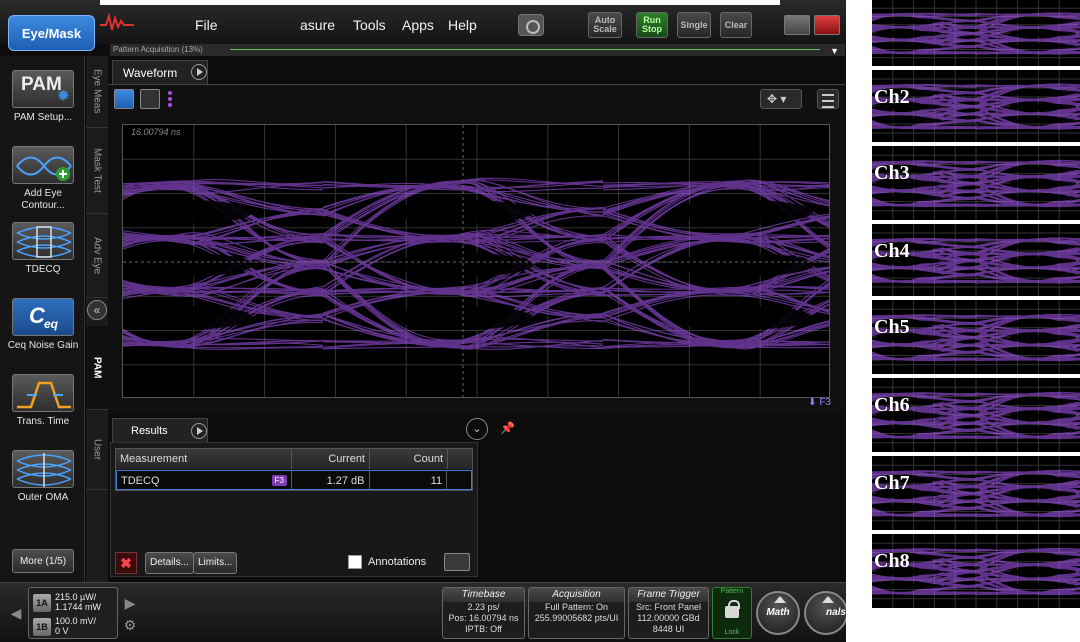 This screenshot has width=1080, height=642. Describe the element at coordinates (834, 51) in the screenshot. I see `acquisition-dropdown-icon: ▼` at that location.